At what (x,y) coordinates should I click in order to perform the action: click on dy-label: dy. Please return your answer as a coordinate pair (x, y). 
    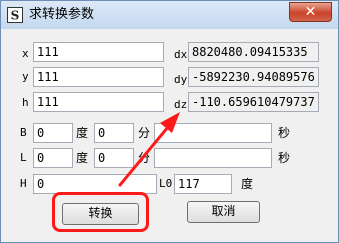
    Looking at the image, I should click on (181, 79).